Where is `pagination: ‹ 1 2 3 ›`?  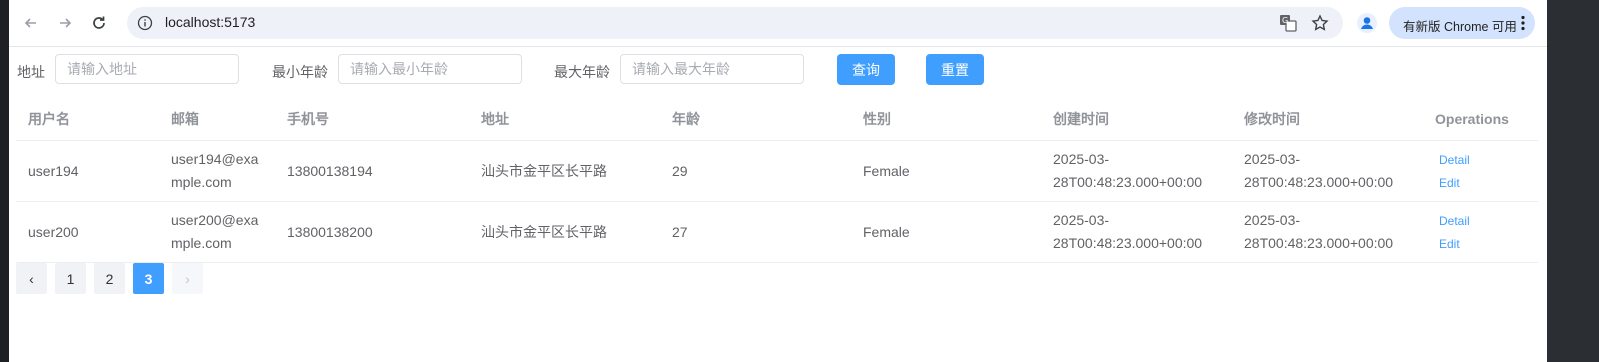 pagination: ‹ 1 2 3 › is located at coordinates (109, 278).